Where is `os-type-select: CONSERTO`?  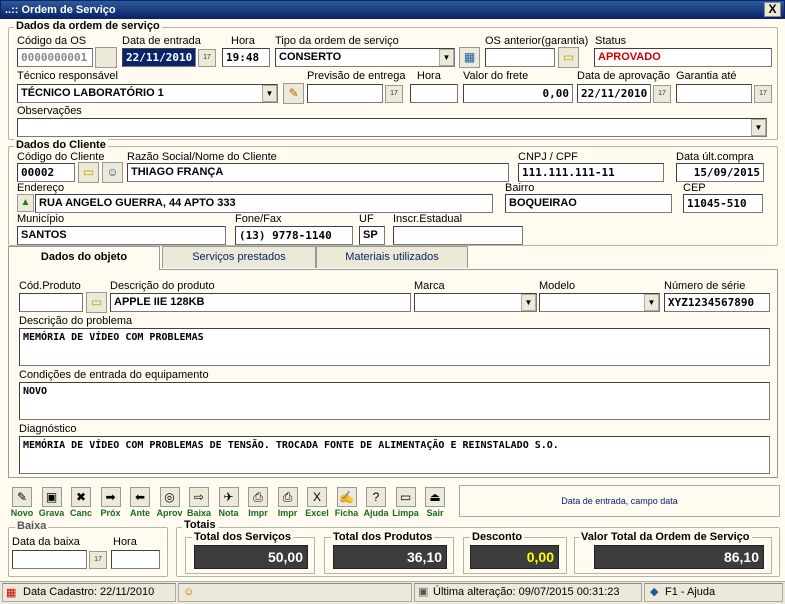
os-type-select: CONSERTO is located at coordinates (365, 57).